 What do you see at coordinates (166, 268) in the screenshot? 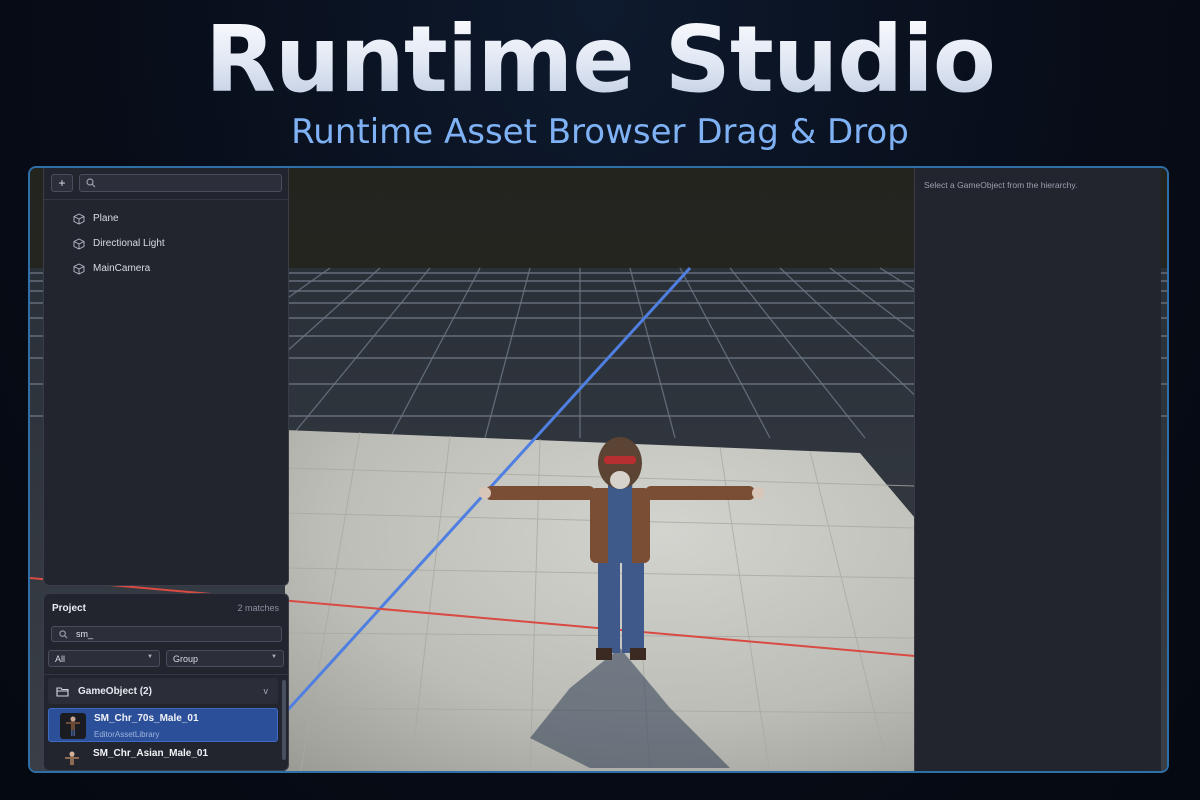
I see `hierarchy-item-main-camera: MainCamera` at bounding box center [166, 268].